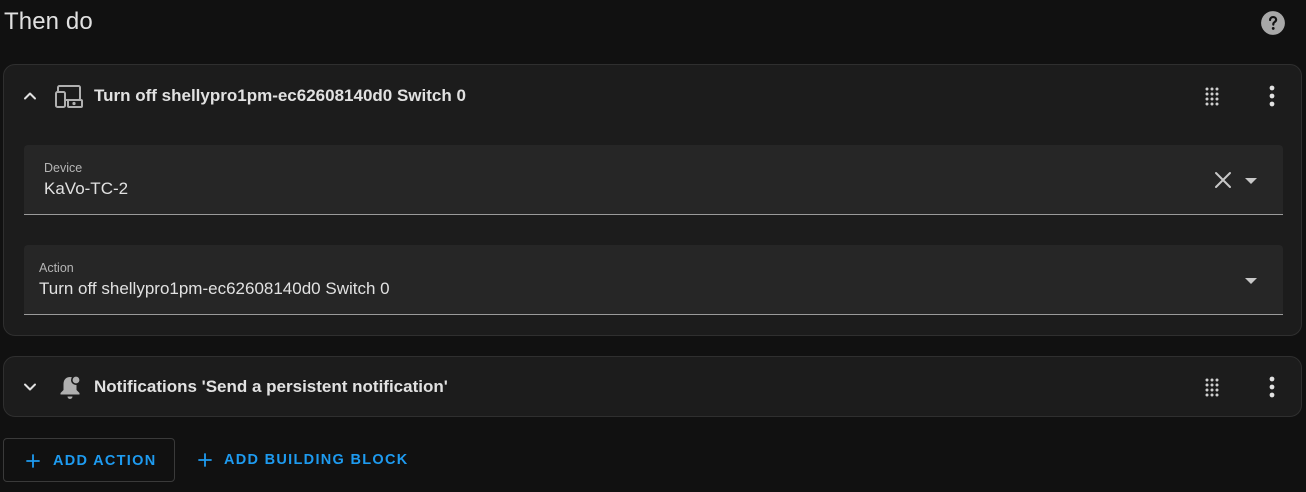 The image size is (1306, 492). What do you see at coordinates (69, 96) in the screenshot?
I see `devices-icon` at bounding box center [69, 96].